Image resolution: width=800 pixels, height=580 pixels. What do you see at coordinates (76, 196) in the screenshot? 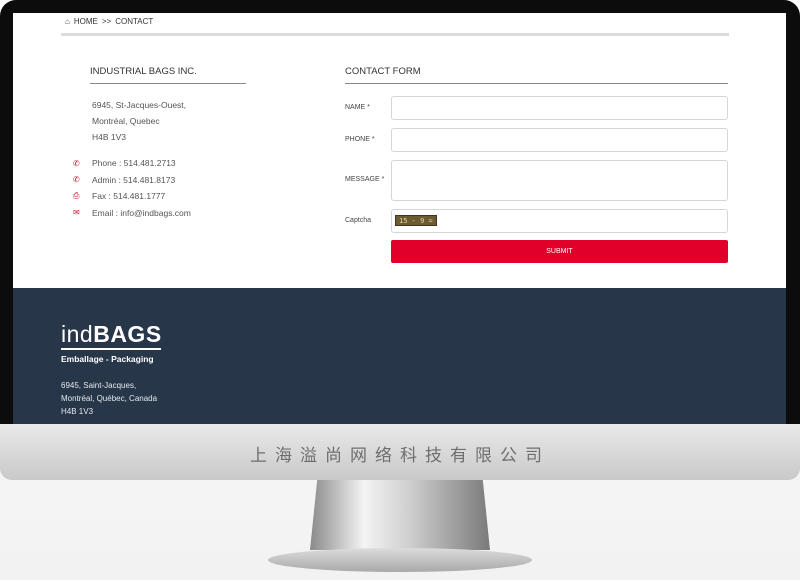
I see `fax-icon: ⎙` at bounding box center [76, 196].